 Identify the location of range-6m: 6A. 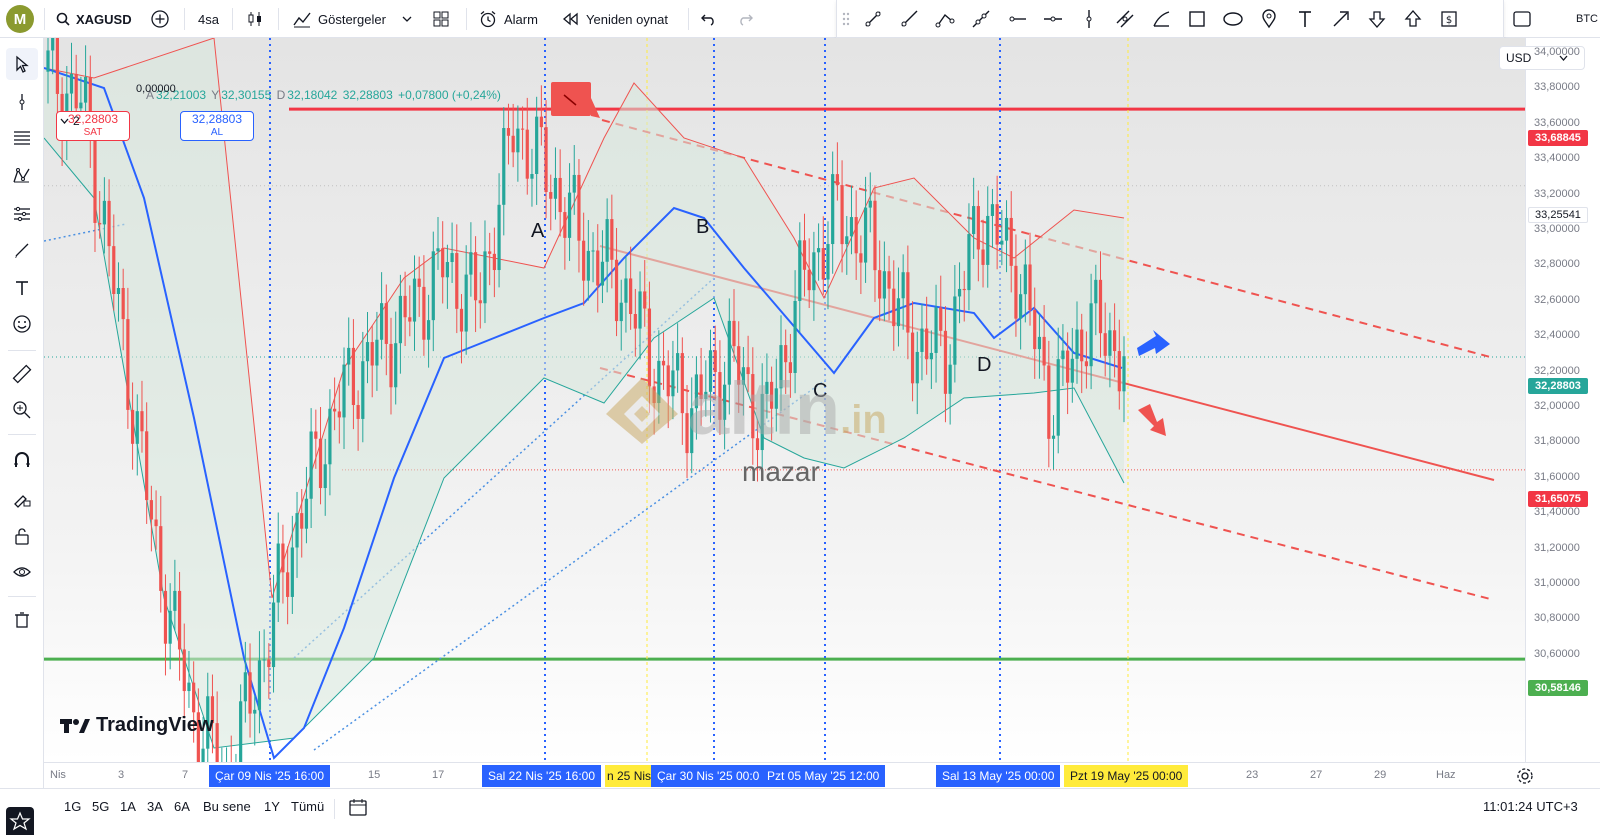
(182, 806).